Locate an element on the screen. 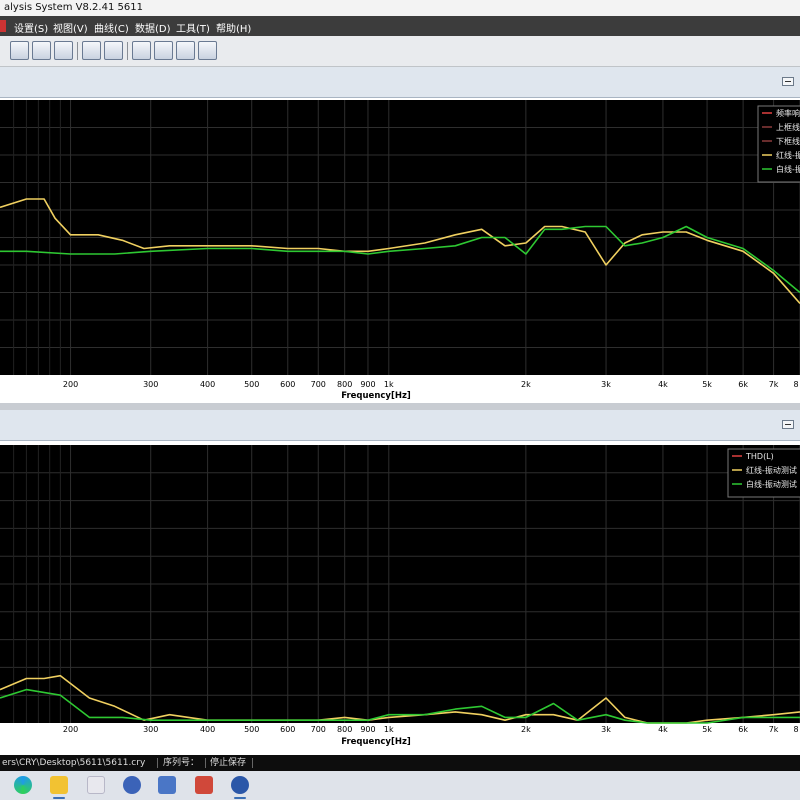 The width and height of the screenshot is (800, 800). menu-help: 帮助(H) is located at coordinates (233, 27).